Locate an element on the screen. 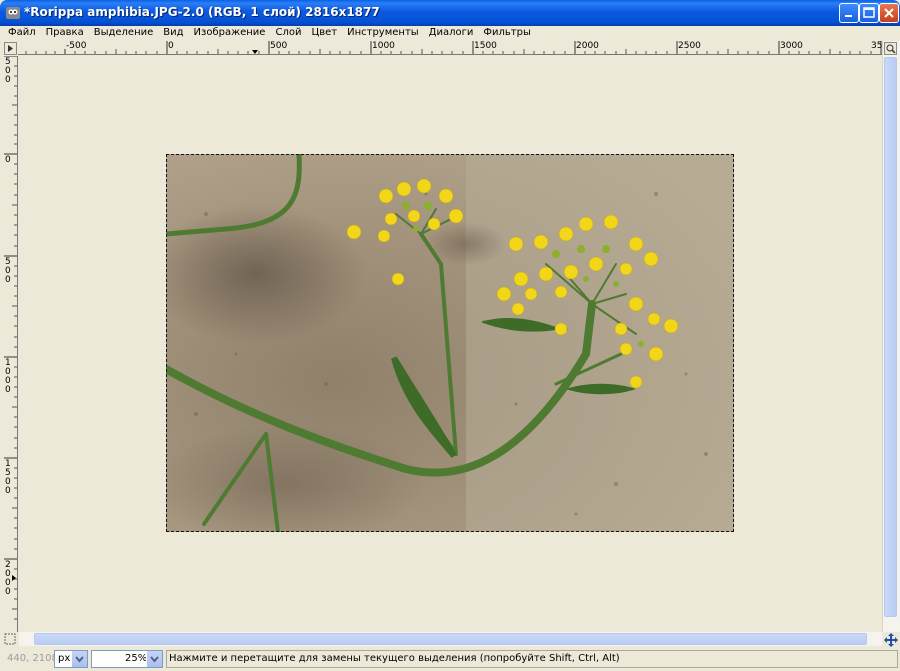 The height and width of the screenshot is (671, 900). vertical-ruler: 500 0 500 1000 1500 2000 is located at coordinates (11, 344).